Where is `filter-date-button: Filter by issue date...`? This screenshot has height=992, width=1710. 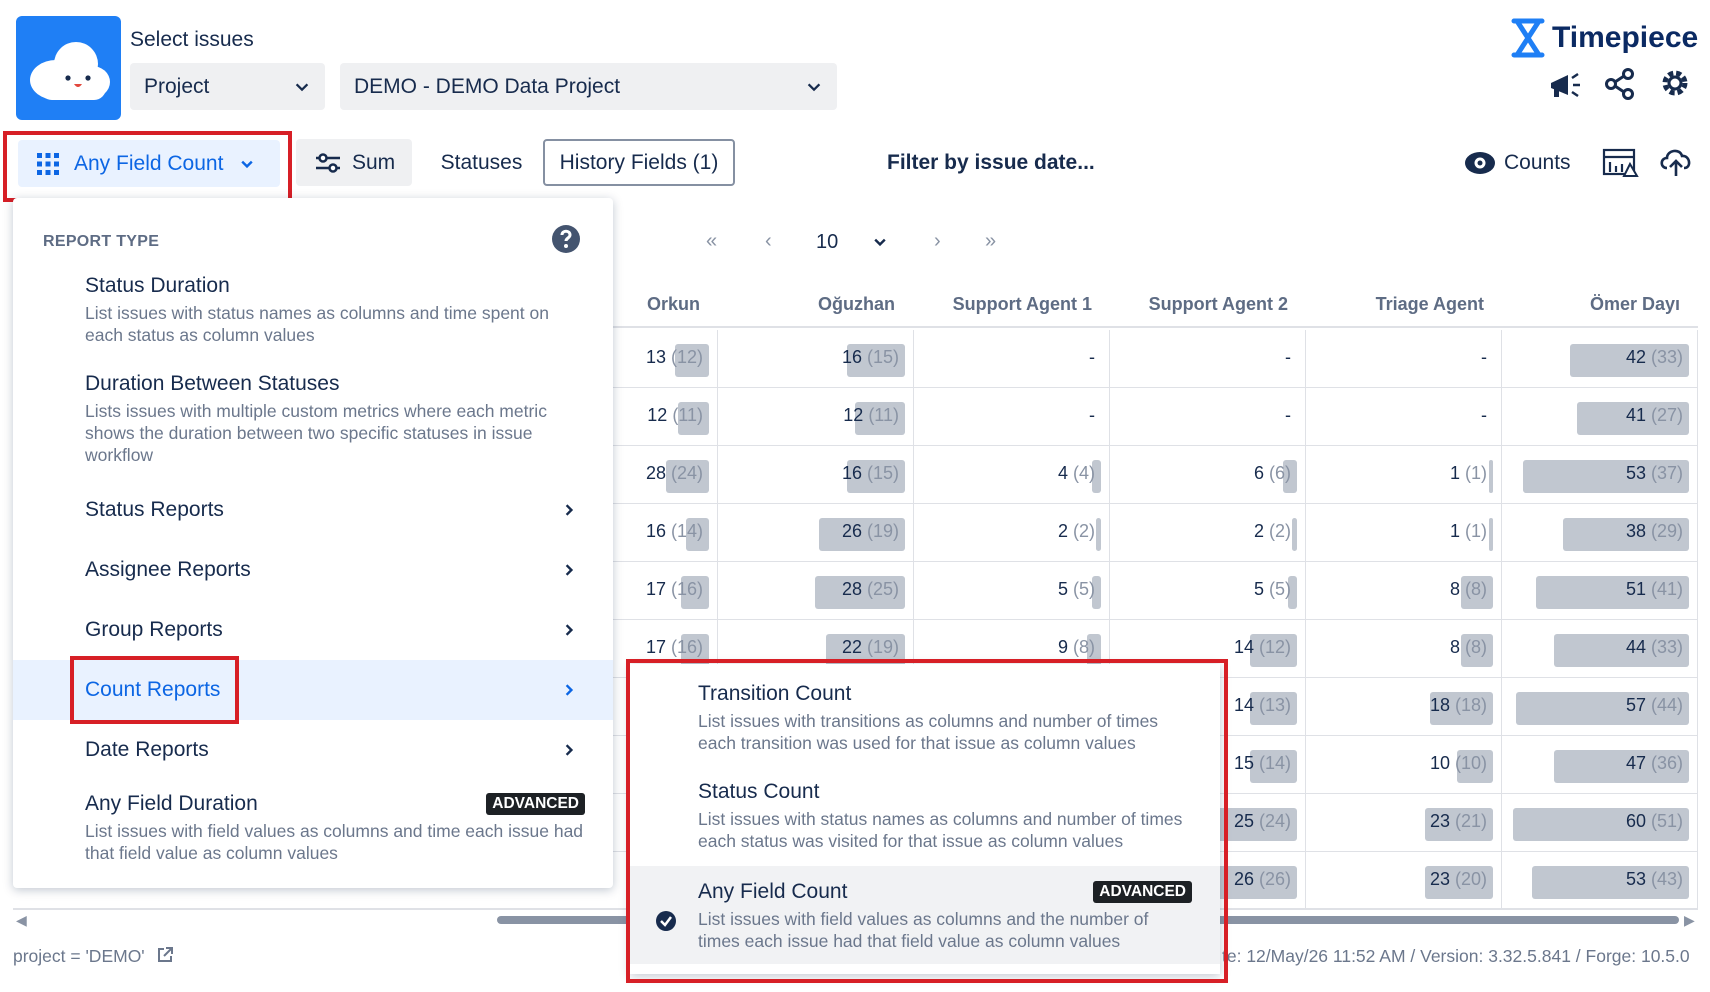 filter-date-button: Filter by issue date... is located at coordinates (991, 162).